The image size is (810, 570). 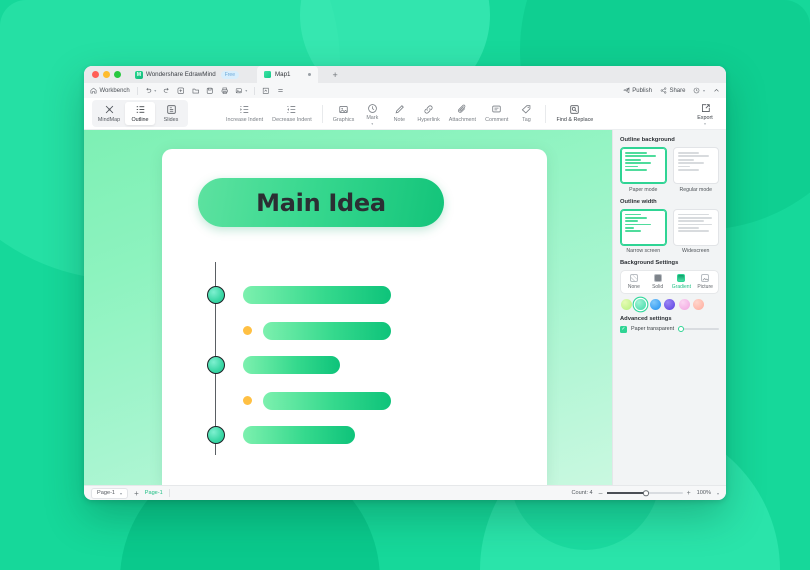 I want to click on swatch-lime, so click(x=626, y=304).